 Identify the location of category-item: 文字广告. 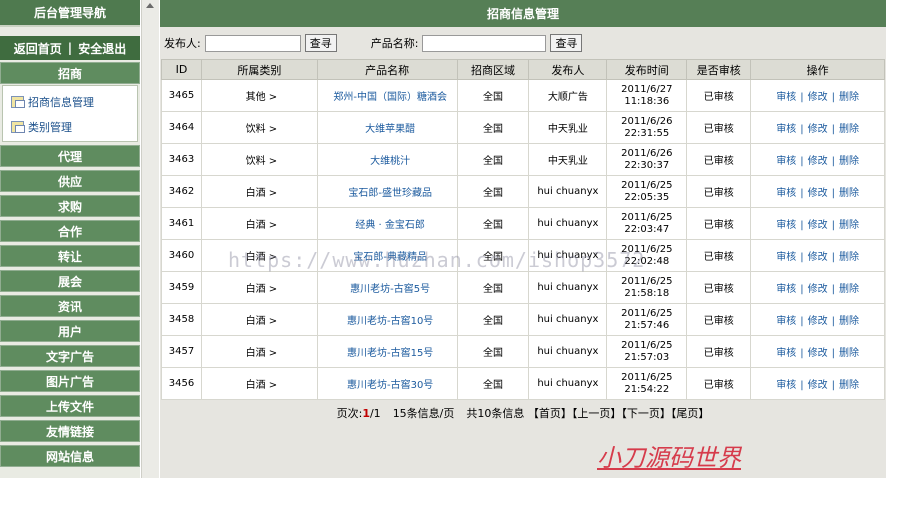
(70, 356).